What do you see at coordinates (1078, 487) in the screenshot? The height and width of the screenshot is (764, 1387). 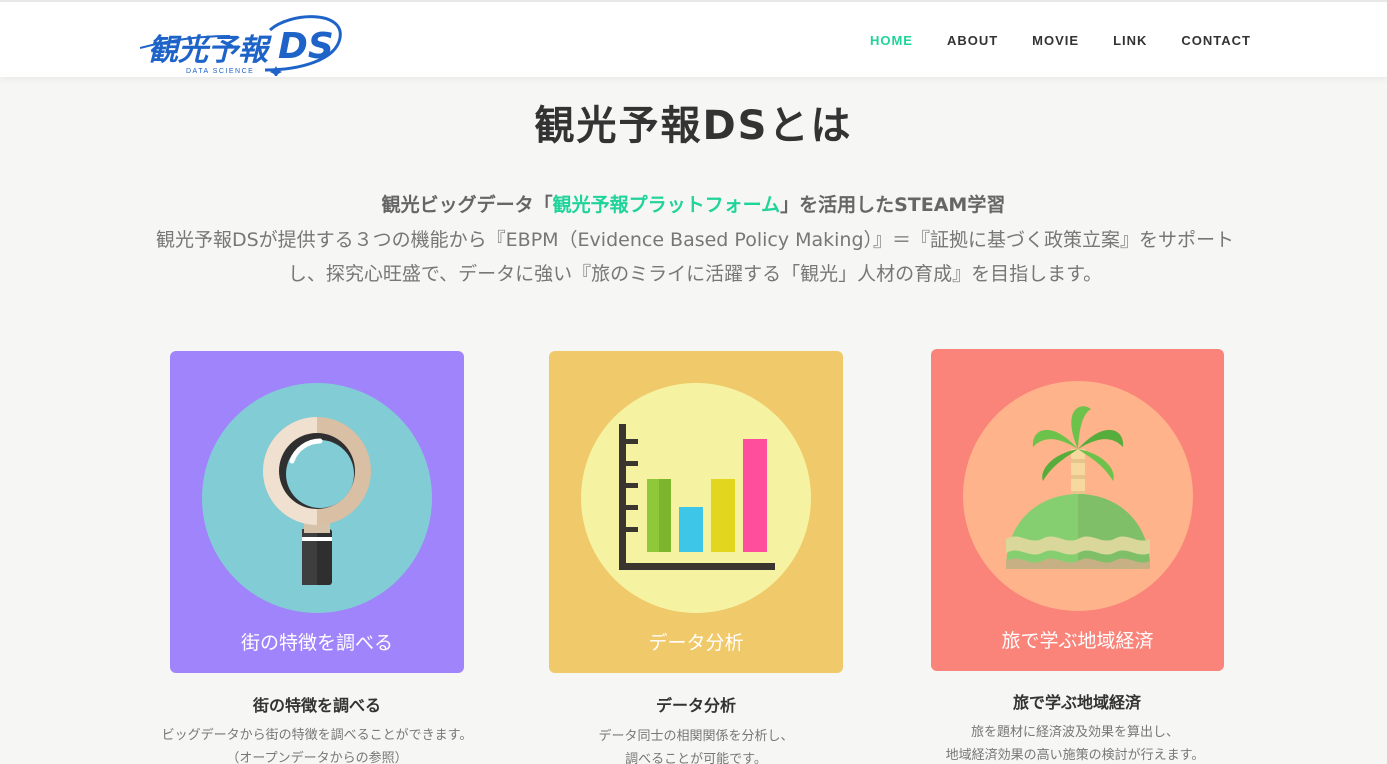 I see `palm-island-icon` at bounding box center [1078, 487].